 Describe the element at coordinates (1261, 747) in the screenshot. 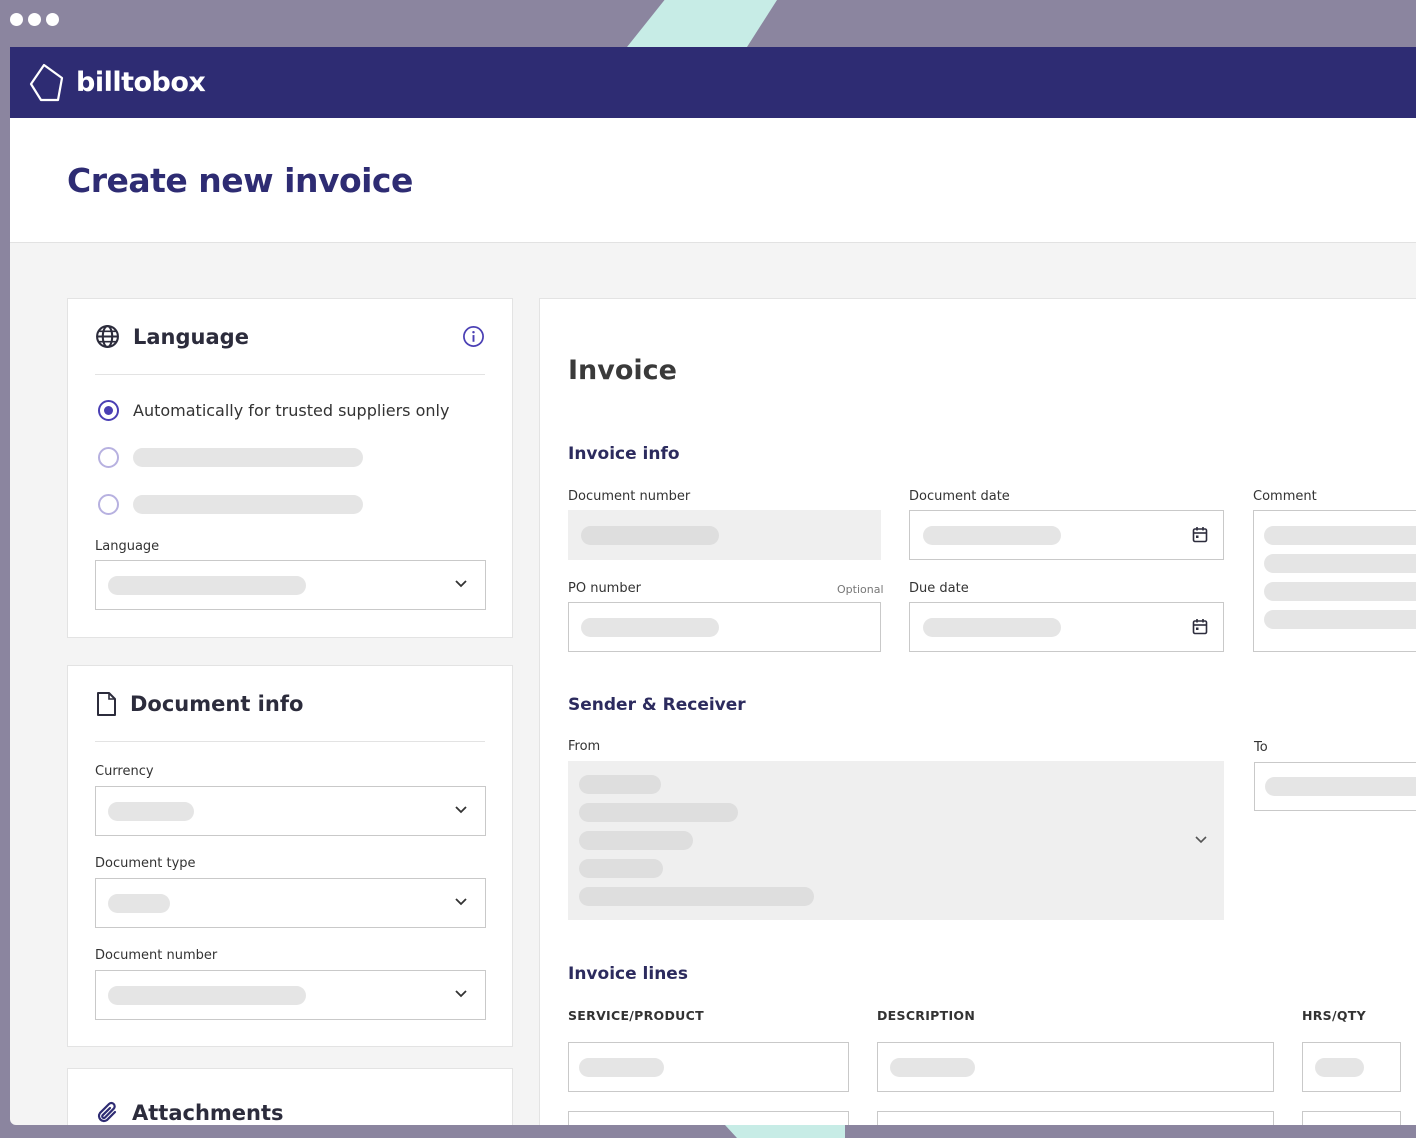

I see `to-label: To` at that location.